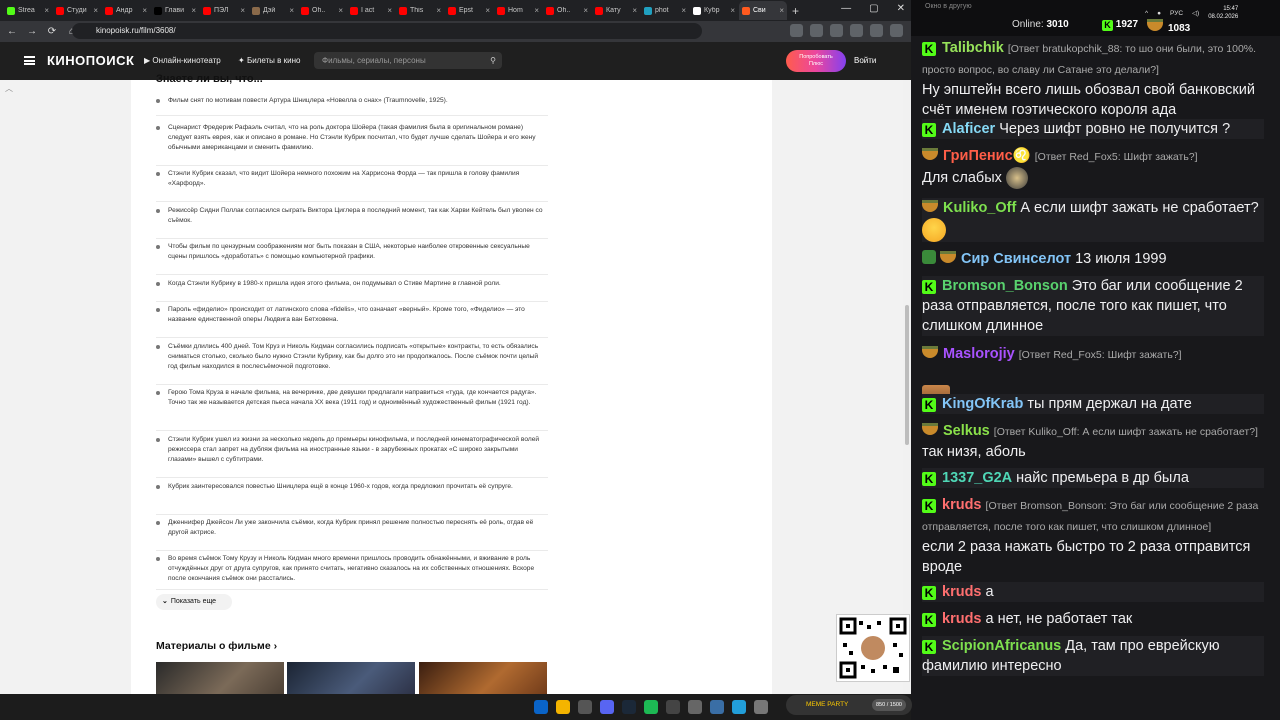  What do you see at coordinates (1001, 646) in the screenshot?
I see `chat-username: ScipionAfricanus` at bounding box center [1001, 646].